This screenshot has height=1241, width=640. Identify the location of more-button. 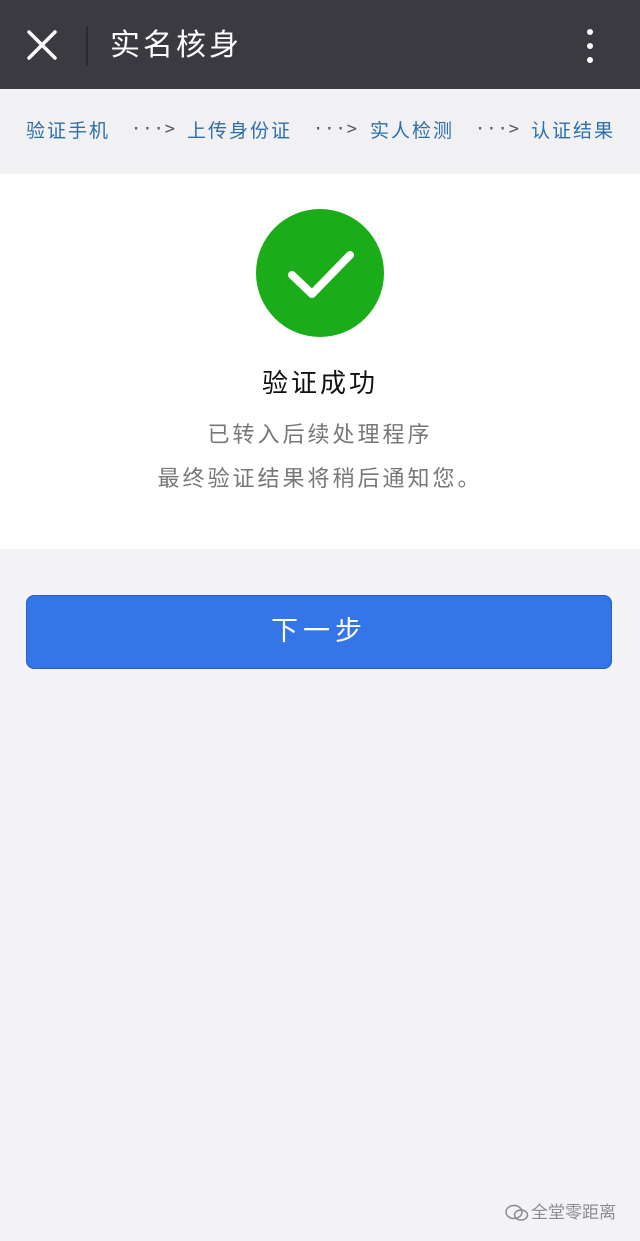
(590, 46).